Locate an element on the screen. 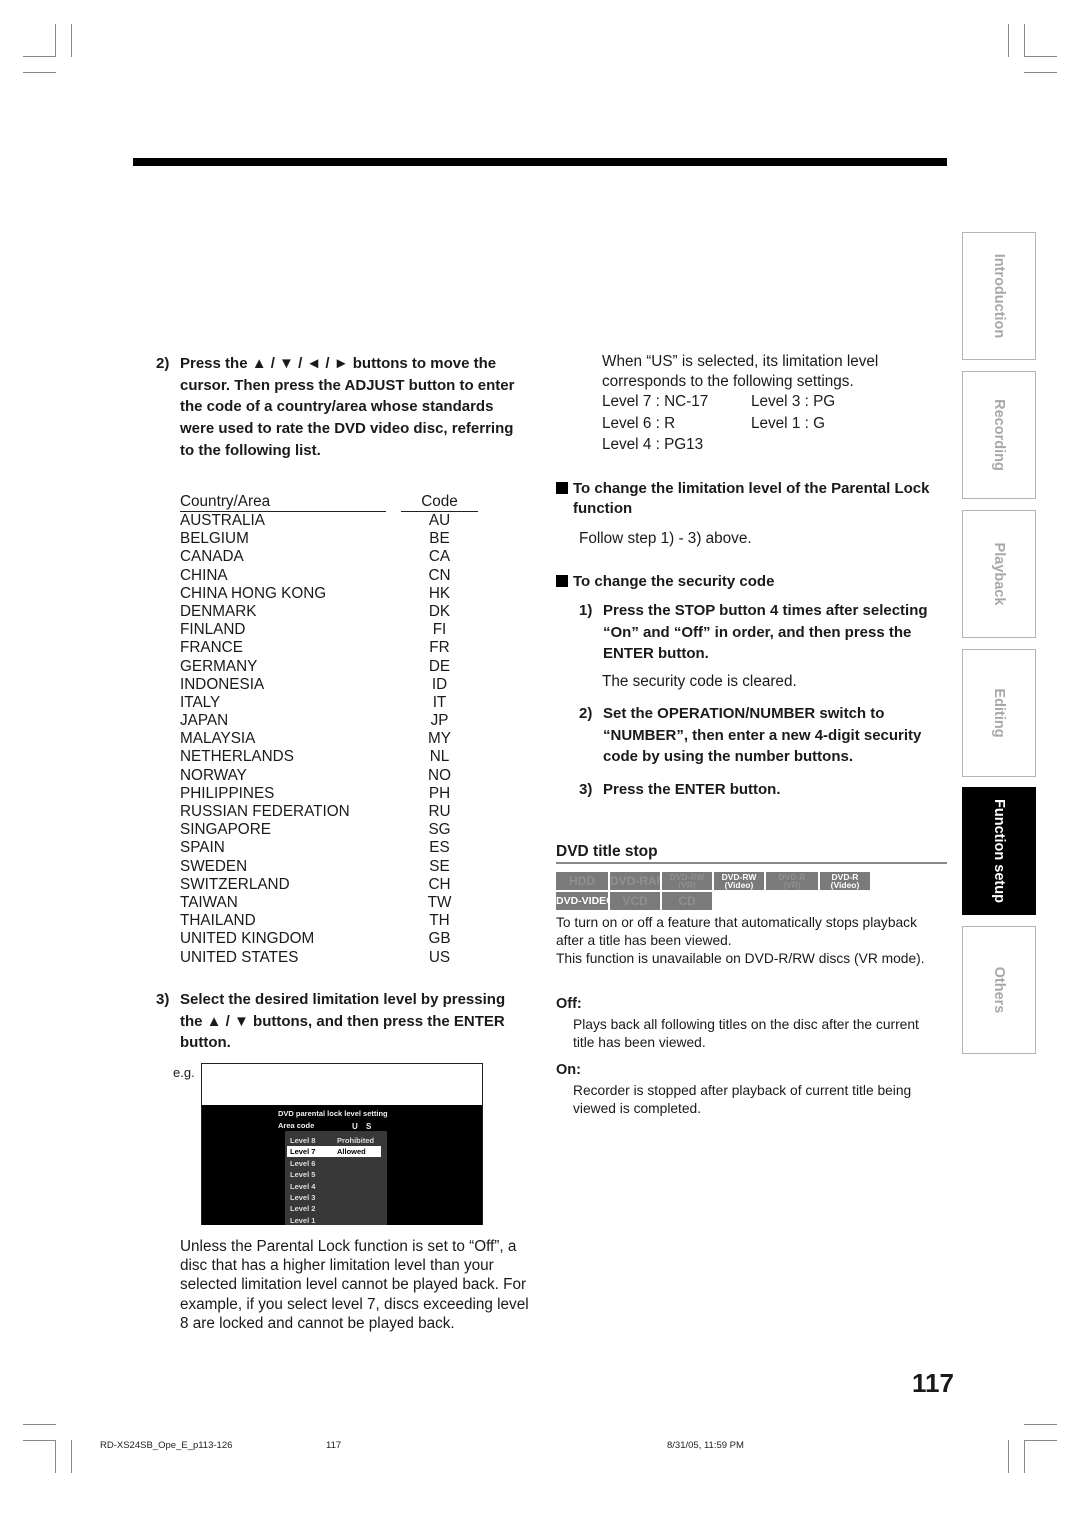 This screenshot has width=1080, height=1528. tab-label: Function setup is located at coordinates (999, 851).